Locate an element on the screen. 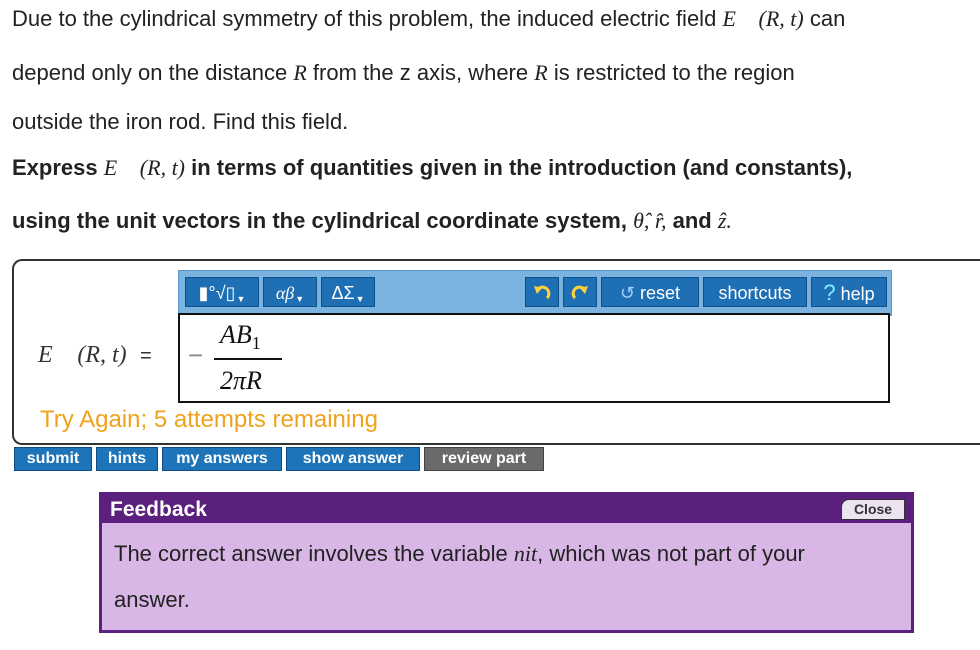 This screenshot has width=980, height=650. fraction-numerator: AB1 is located at coordinates (240, 337).